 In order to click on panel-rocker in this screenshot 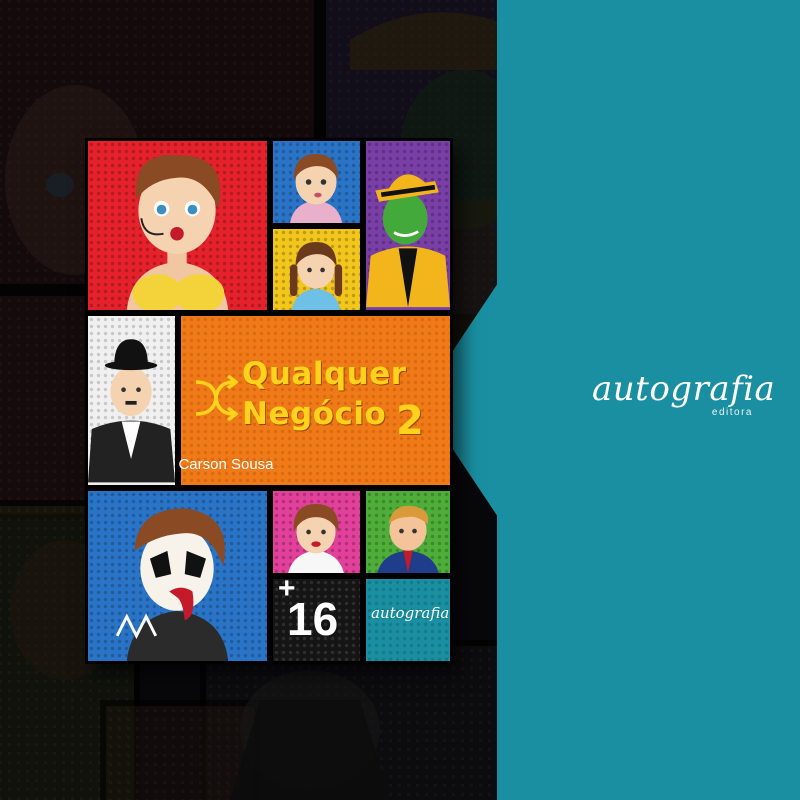, I will do `click(177, 576)`.